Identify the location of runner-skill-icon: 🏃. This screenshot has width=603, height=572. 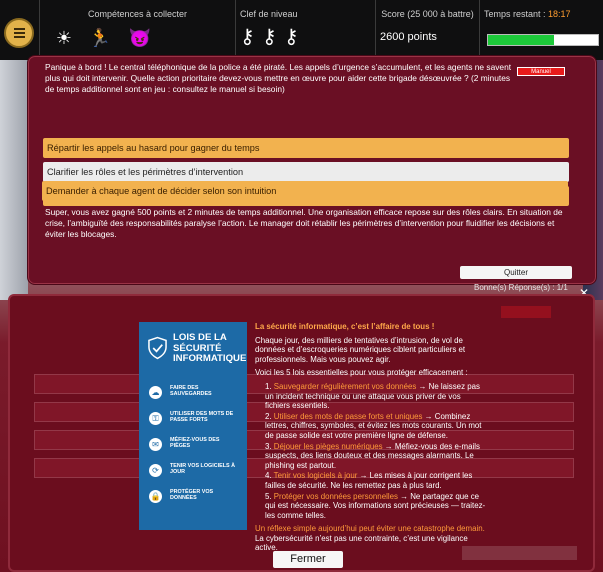
(100, 38).